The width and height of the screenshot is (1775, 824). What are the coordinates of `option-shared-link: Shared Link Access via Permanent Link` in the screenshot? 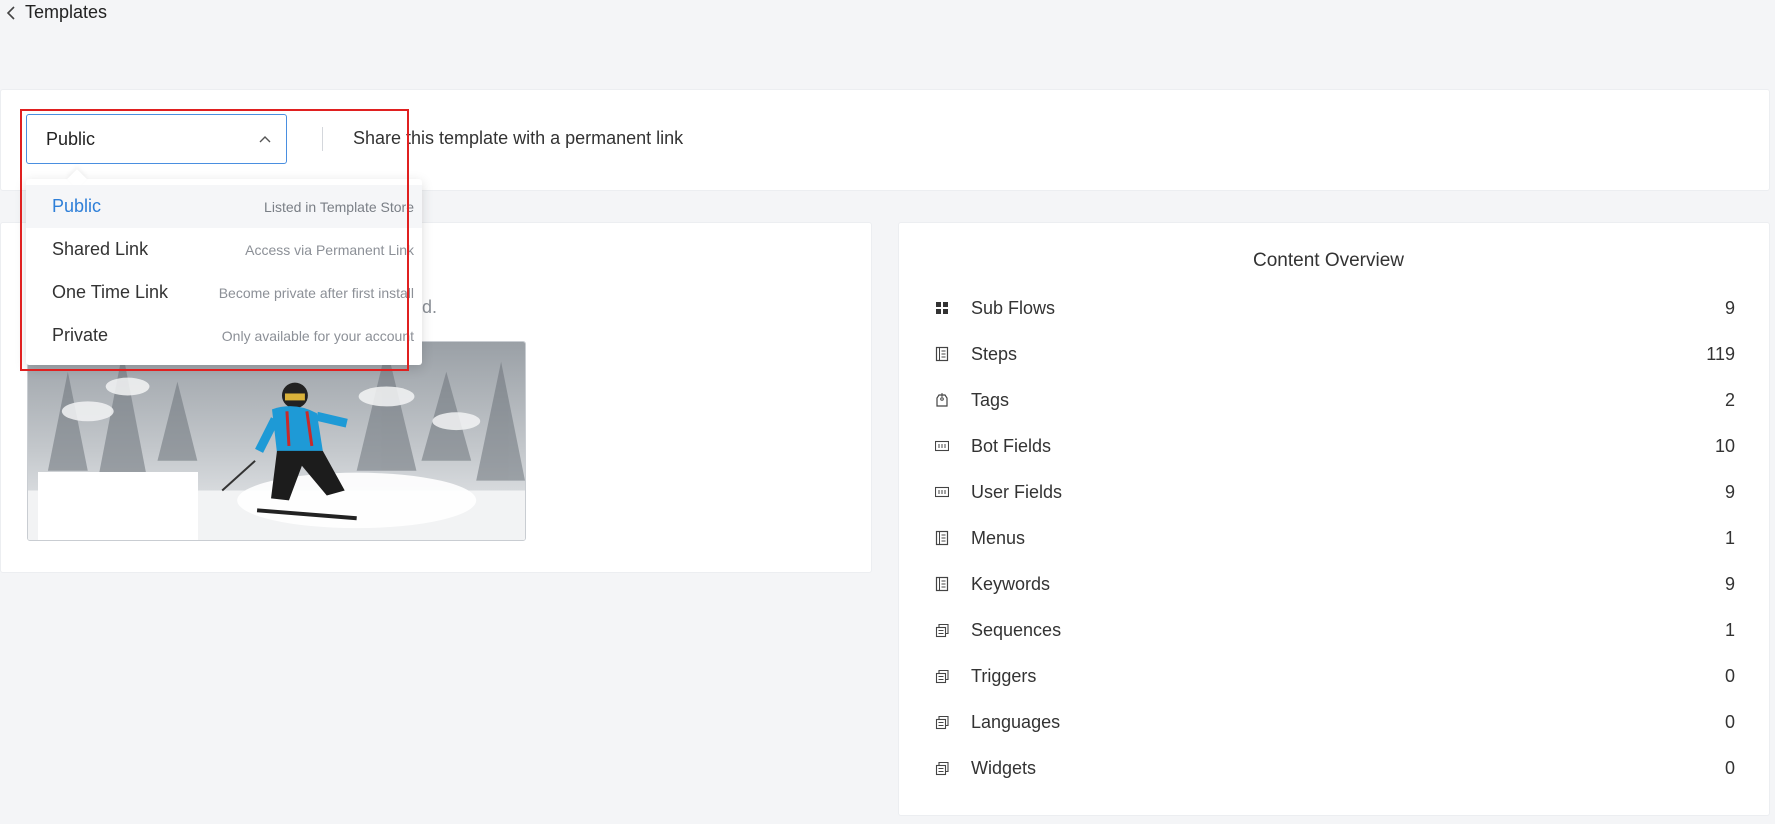 It's located at (224, 249).